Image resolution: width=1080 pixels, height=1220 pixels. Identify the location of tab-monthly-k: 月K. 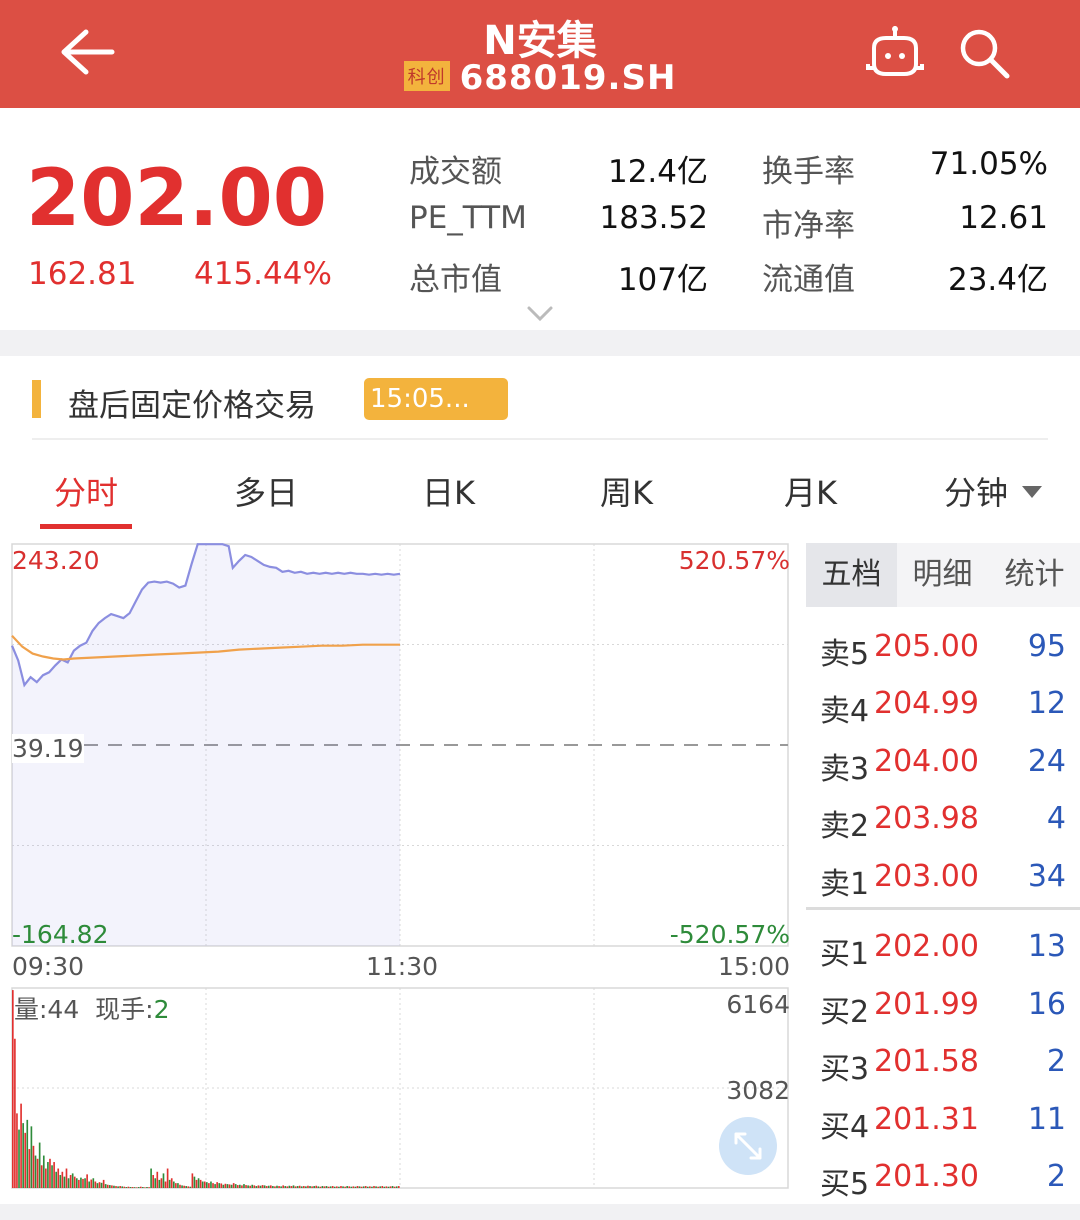
(810, 491).